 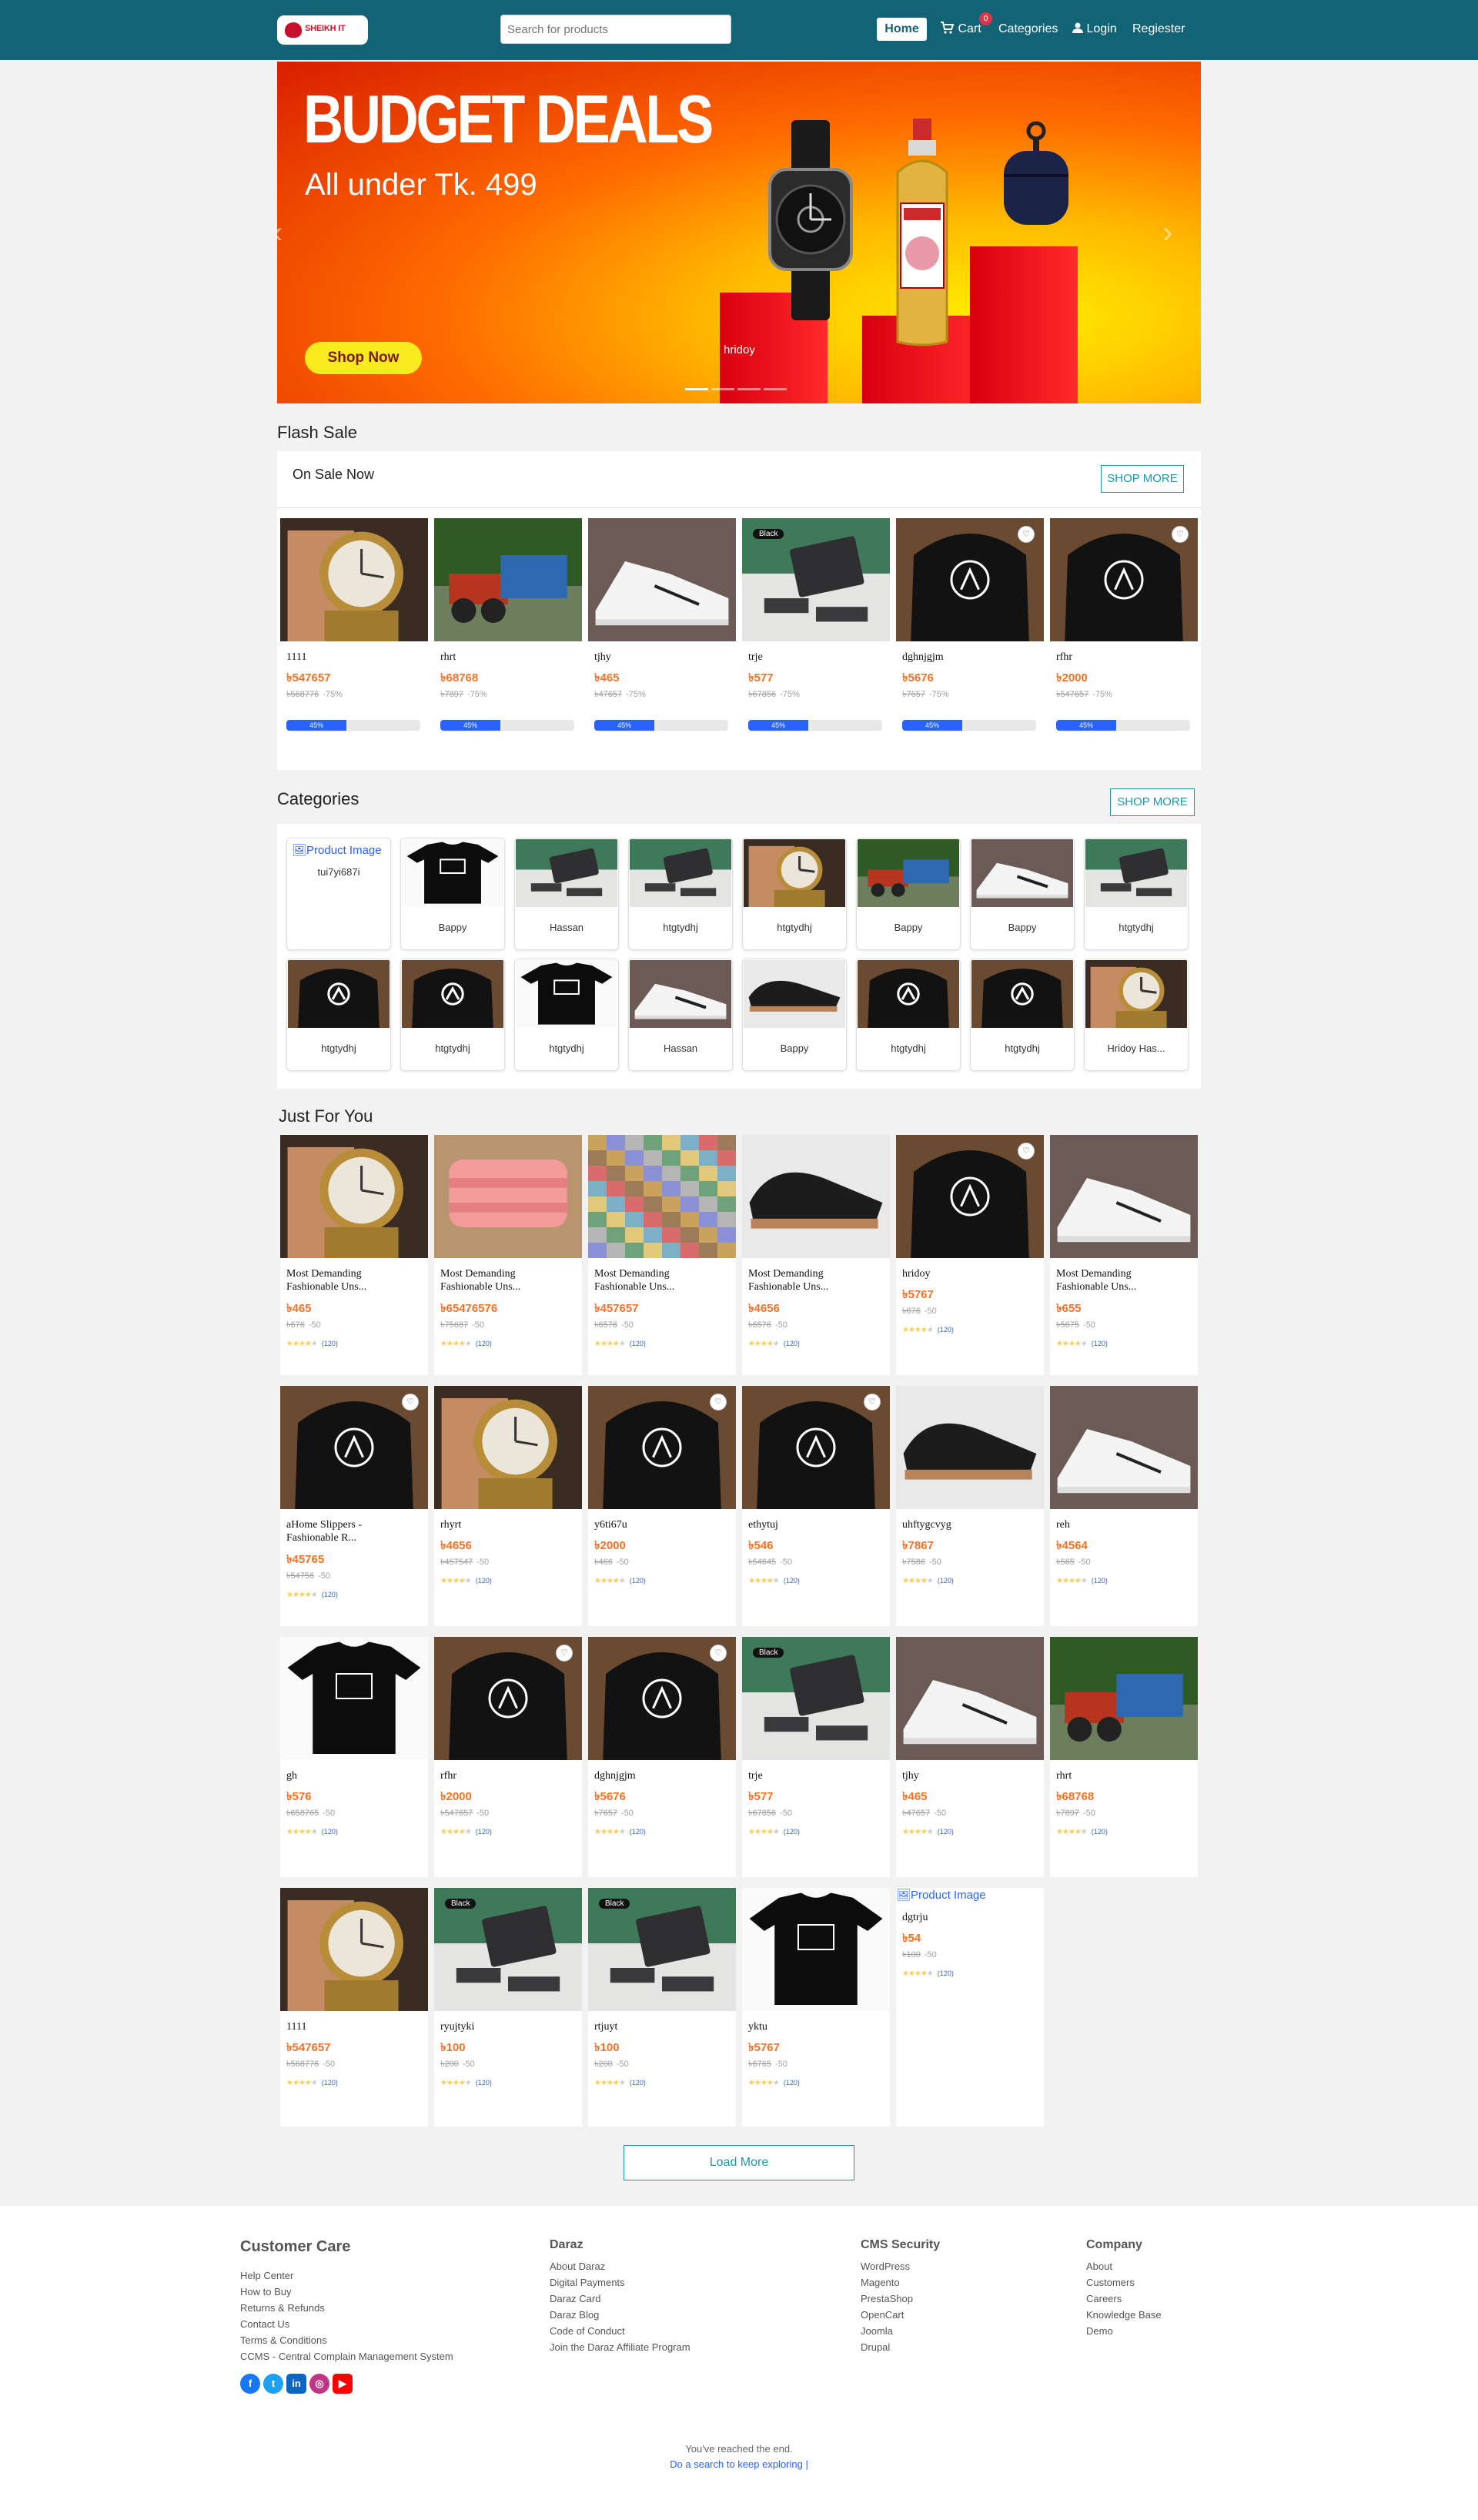 What do you see at coordinates (577, 2266) in the screenshot?
I see `footer-link: About Daraz` at bounding box center [577, 2266].